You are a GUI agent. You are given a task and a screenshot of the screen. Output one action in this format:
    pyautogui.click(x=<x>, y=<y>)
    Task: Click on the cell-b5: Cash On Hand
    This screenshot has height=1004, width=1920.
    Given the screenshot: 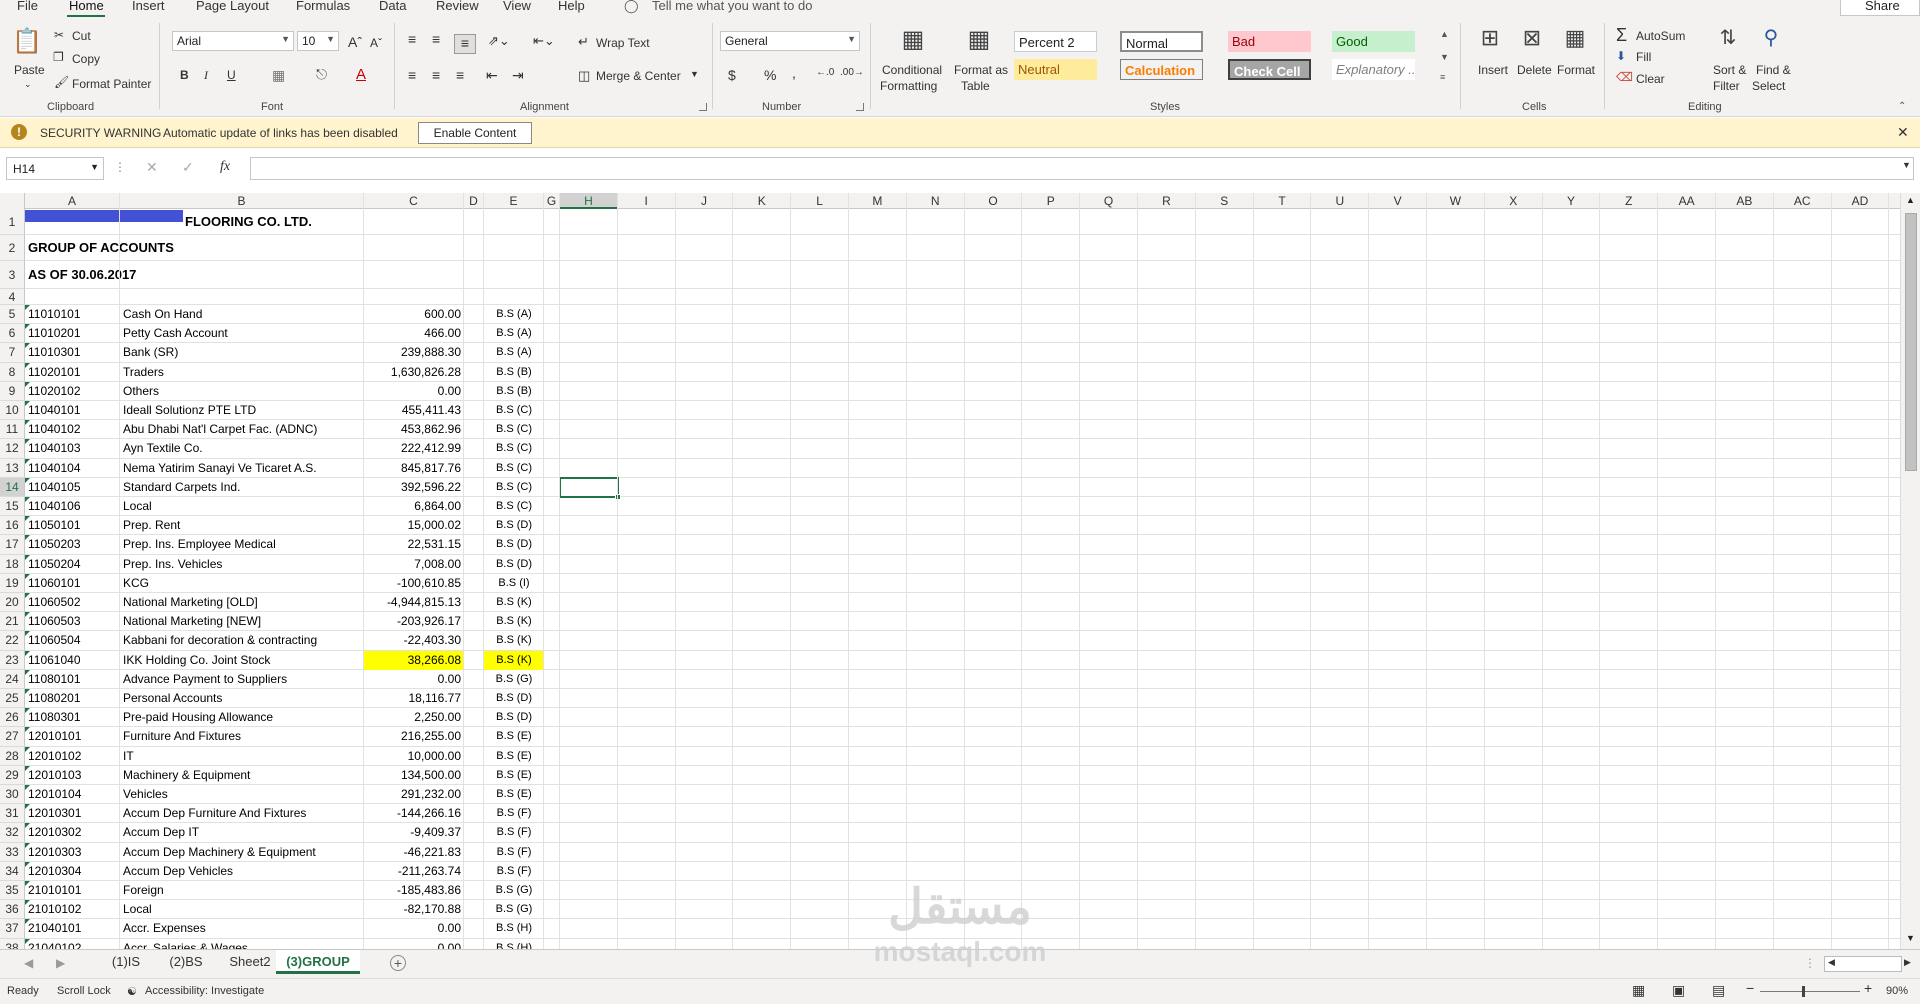 What is the action you would take?
    pyautogui.click(x=242, y=314)
    